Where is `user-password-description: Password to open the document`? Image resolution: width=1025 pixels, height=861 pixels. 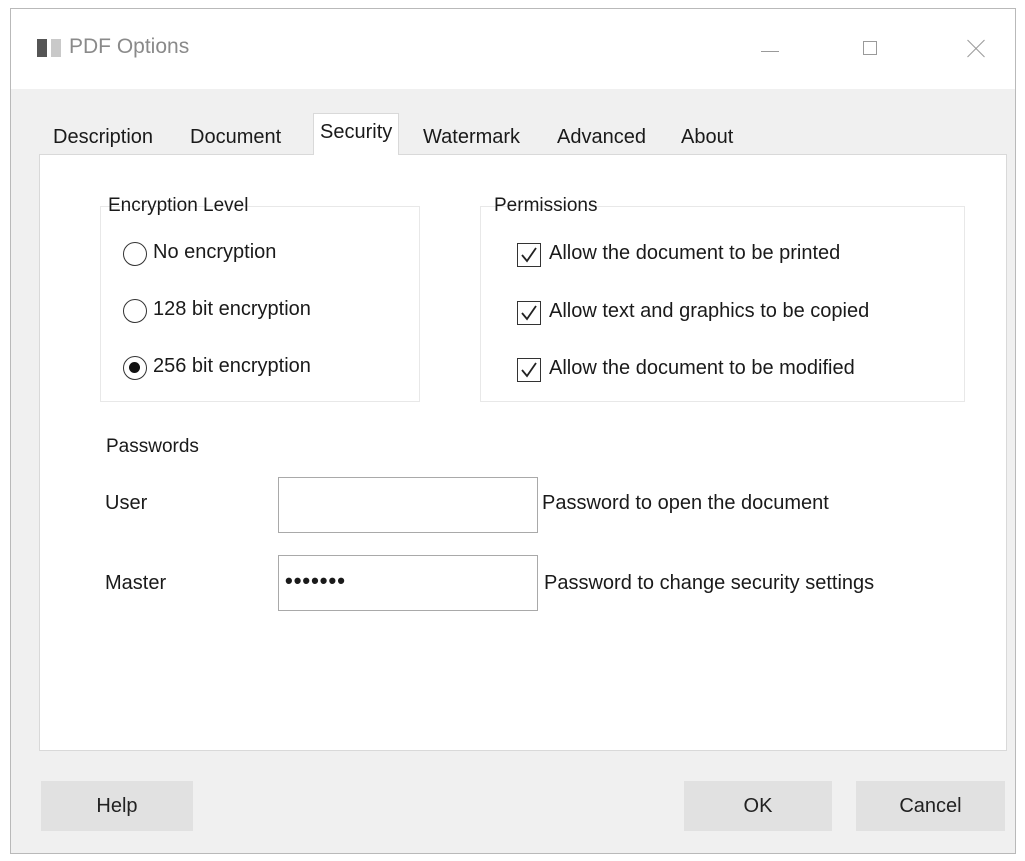
user-password-description: Password to open the document is located at coordinates (685, 503).